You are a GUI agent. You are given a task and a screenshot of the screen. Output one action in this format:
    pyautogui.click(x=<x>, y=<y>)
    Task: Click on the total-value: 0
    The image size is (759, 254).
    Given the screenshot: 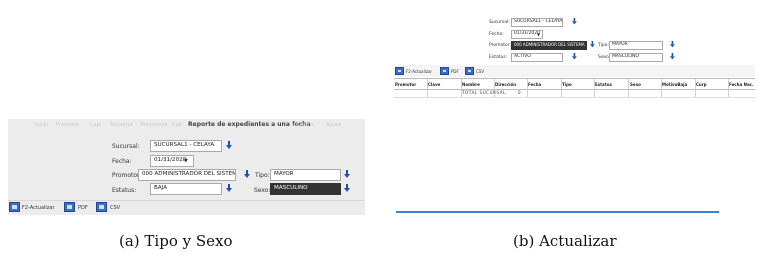 What is the action you would take?
    pyautogui.click(x=519, y=92)
    